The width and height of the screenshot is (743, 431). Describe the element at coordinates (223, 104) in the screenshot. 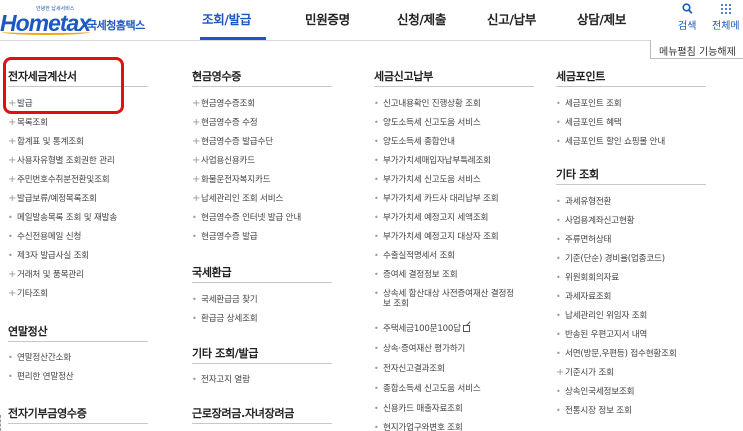

I see `menu-item-cash-receipt-inquiry: +현금영수증조회` at that location.